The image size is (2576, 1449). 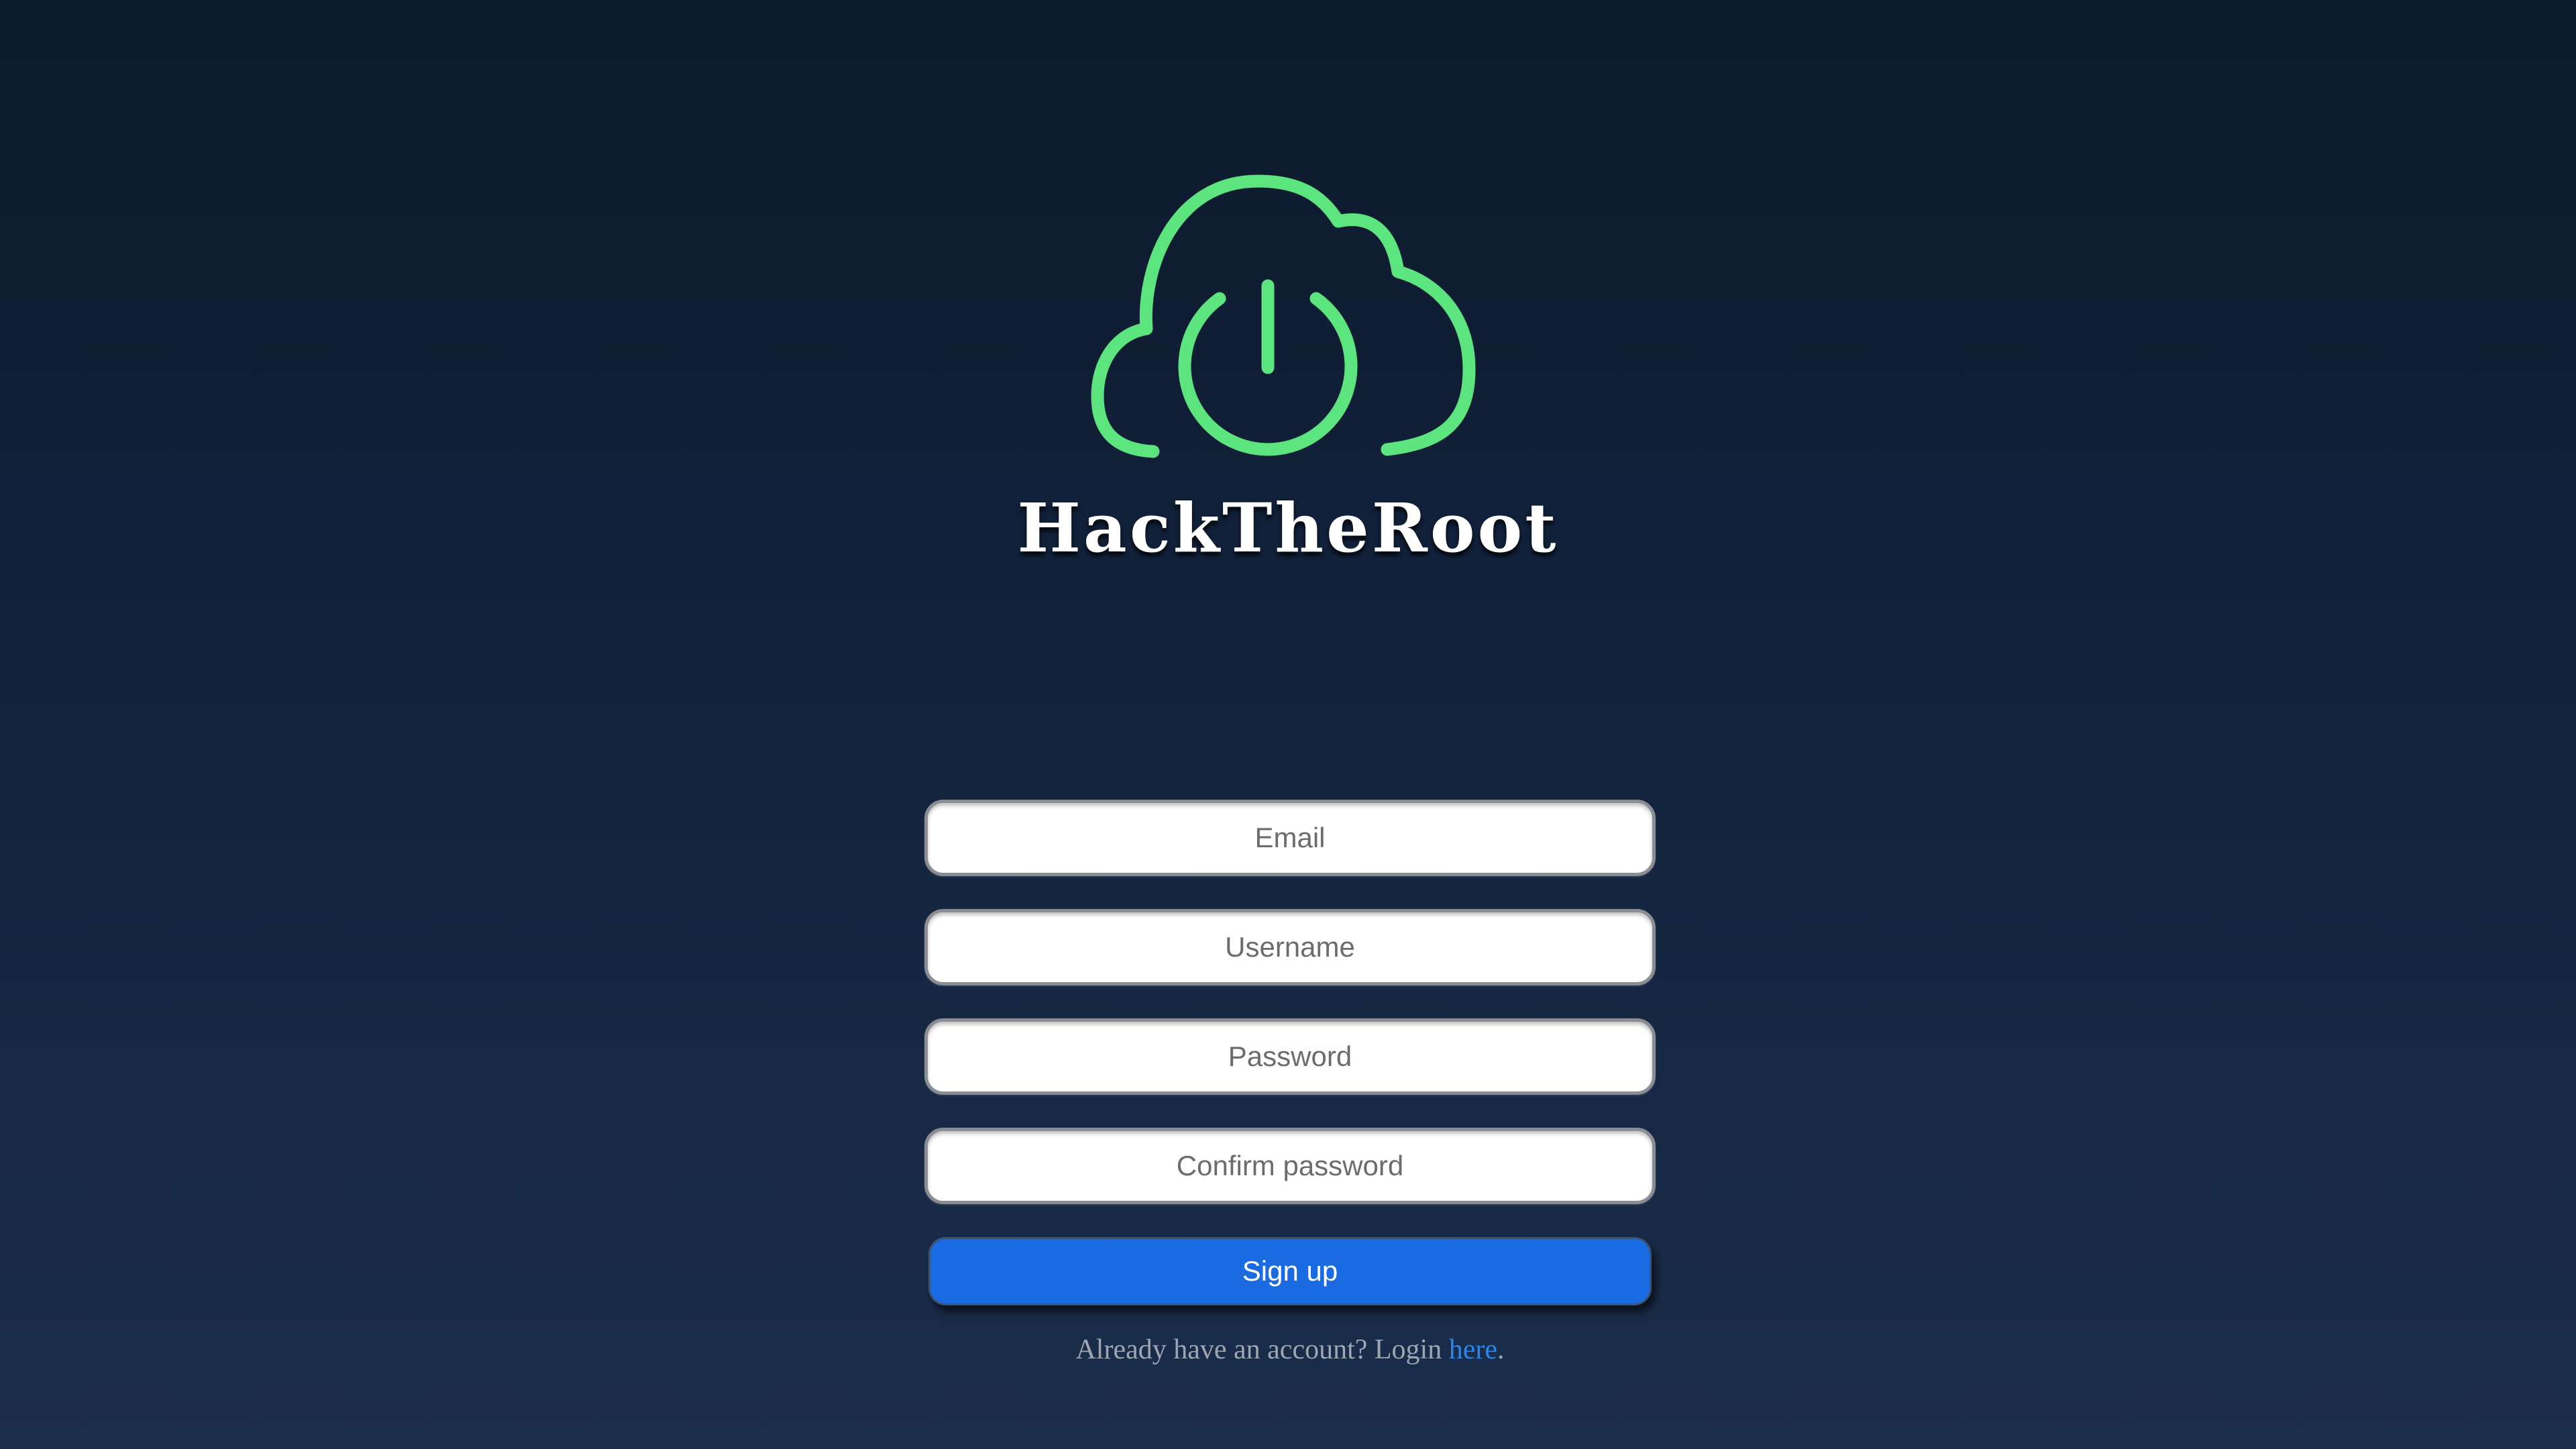 I want to click on login-suffix: ., so click(x=1501, y=1349).